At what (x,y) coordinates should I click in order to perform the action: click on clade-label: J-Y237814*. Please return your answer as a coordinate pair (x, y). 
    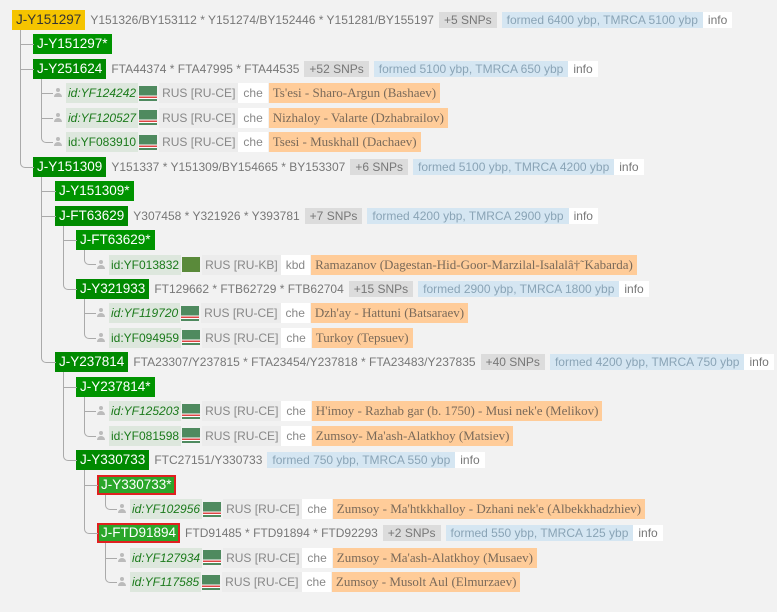
    Looking at the image, I should click on (115, 386).